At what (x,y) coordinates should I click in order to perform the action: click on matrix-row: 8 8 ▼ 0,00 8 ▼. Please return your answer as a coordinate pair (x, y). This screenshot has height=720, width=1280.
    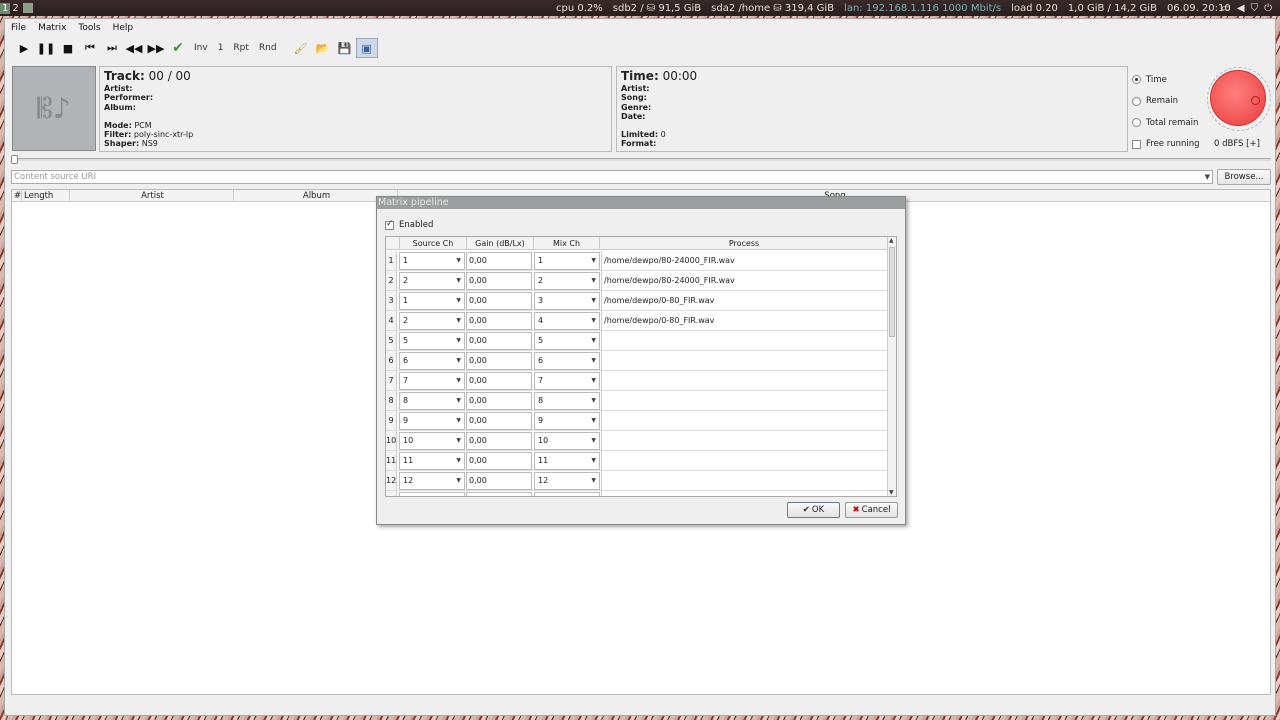
    Looking at the image, I should click on (637, 401).